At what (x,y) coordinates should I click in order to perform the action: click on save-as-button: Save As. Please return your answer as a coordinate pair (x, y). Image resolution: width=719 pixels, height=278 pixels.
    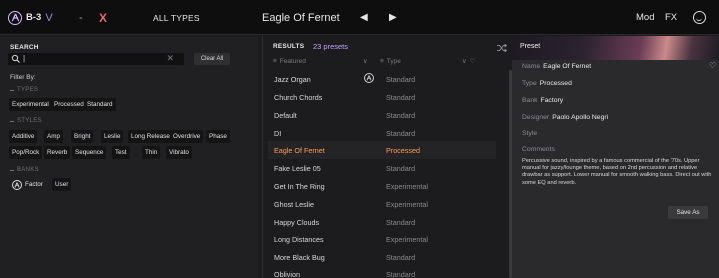
    Looking at the image, I should click on (688, 212).